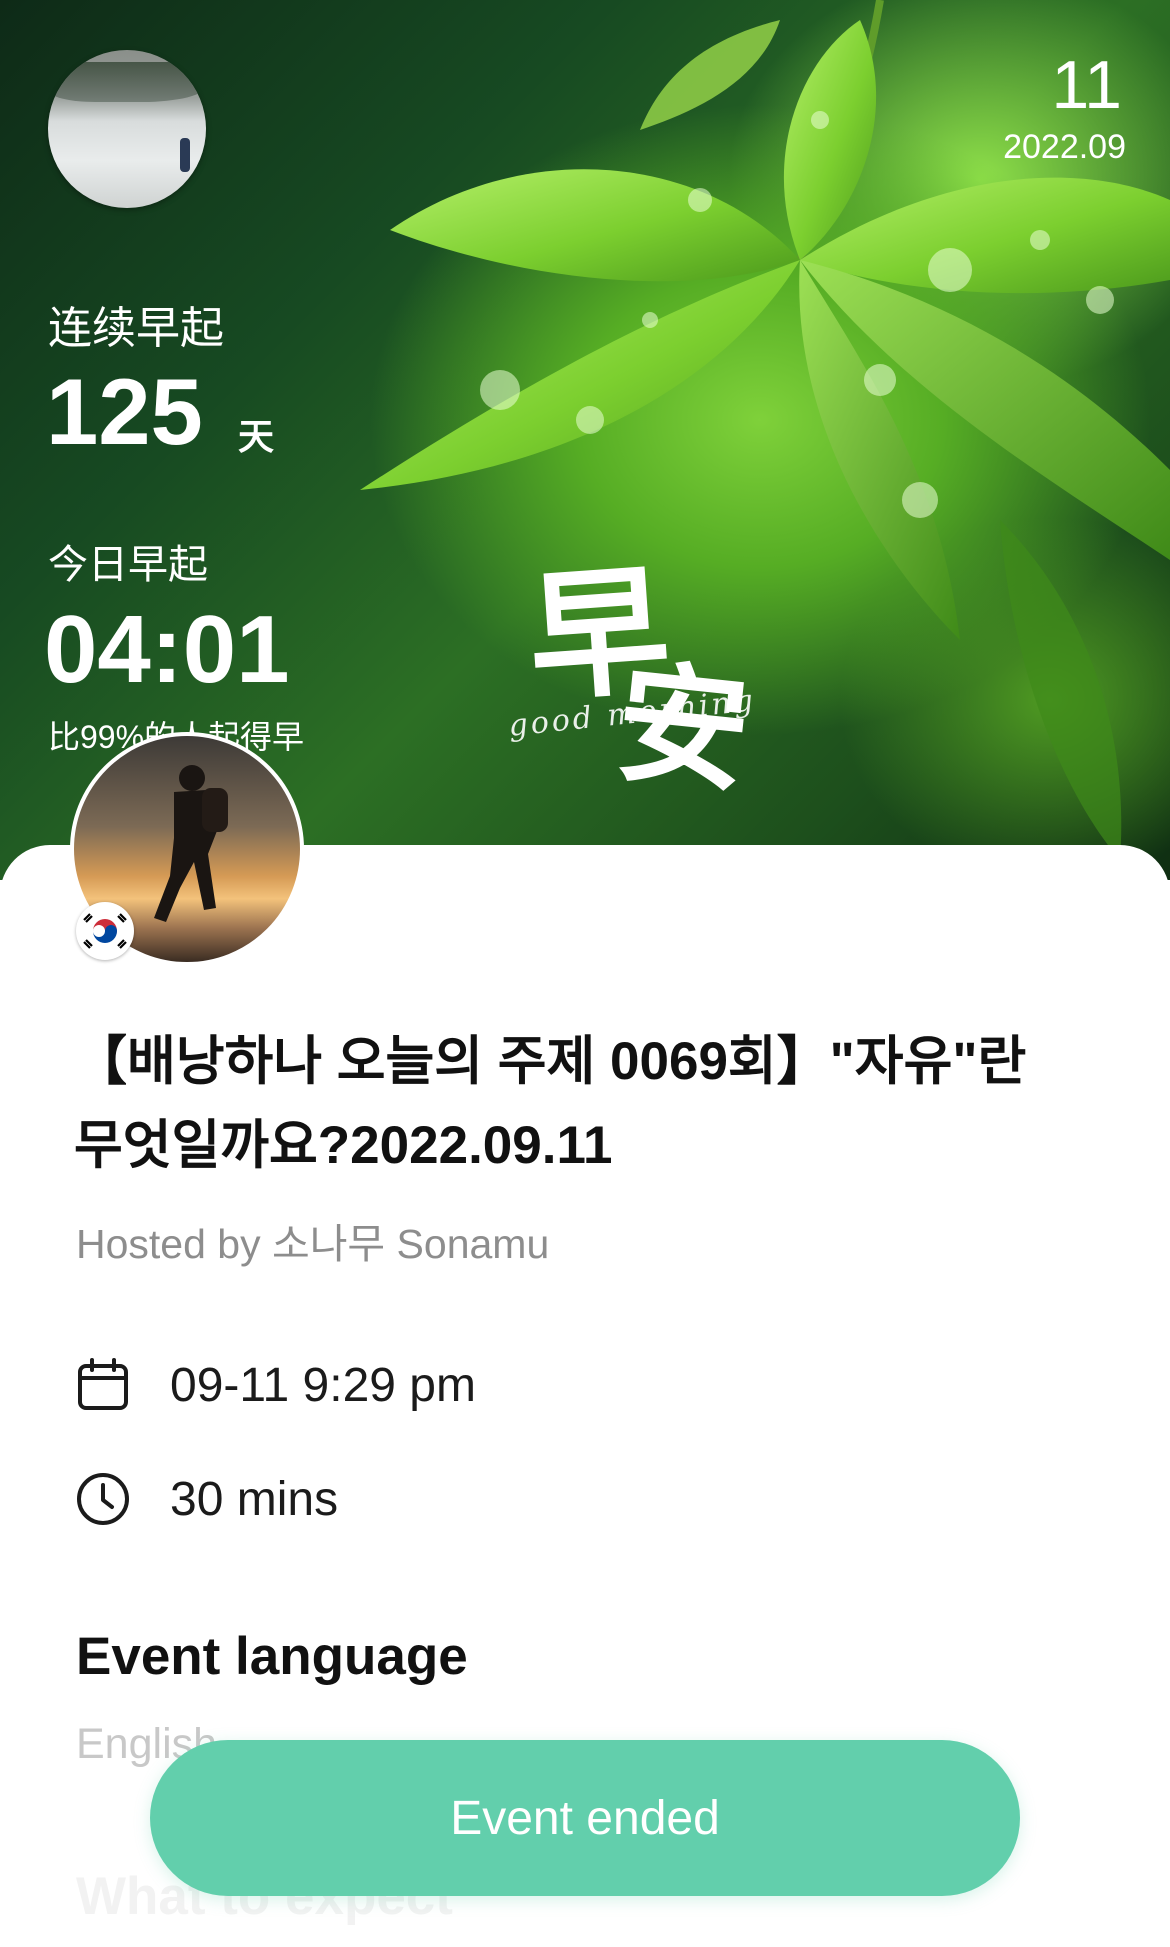 This screenshot has width=1170, height=1947. I want to click on event-datetime-row: 09-11 9:29 pm, so click(275, 1385).